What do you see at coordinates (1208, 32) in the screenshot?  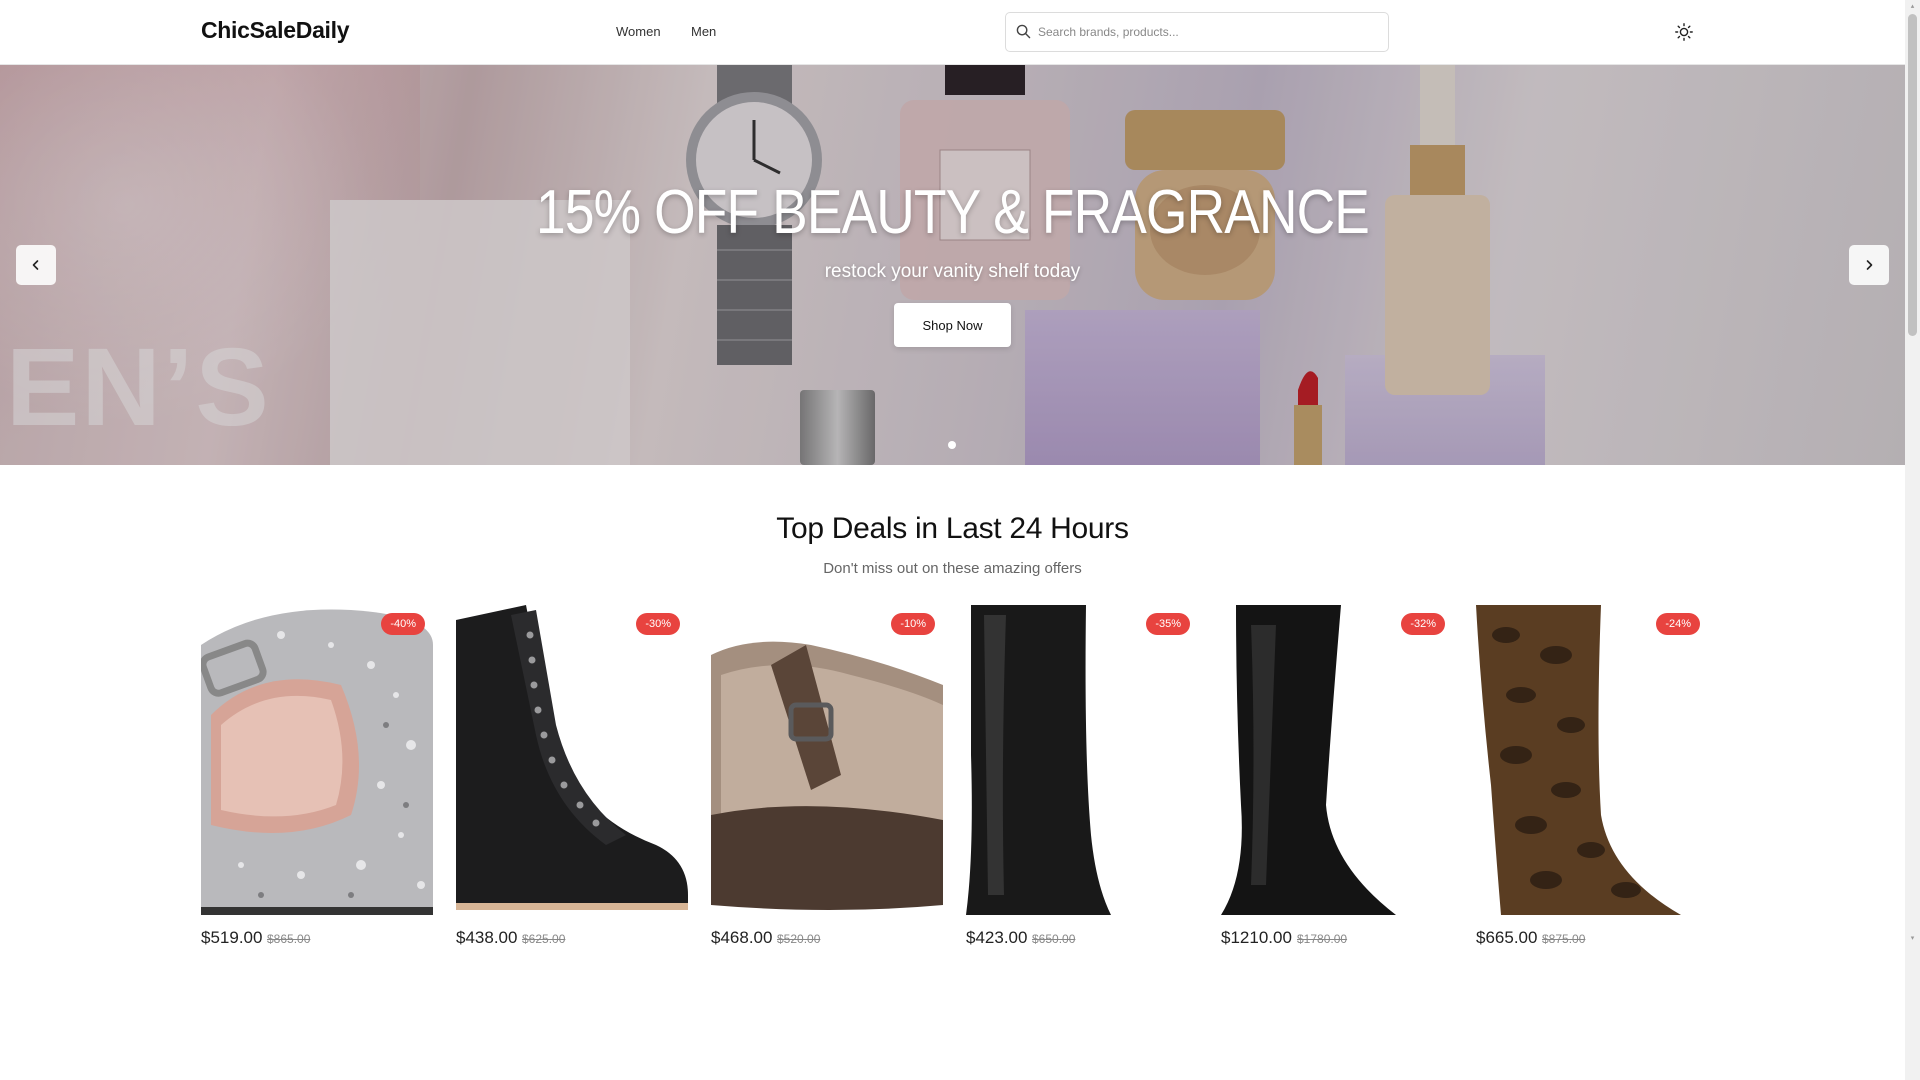 I see `search-input` at bounding box center [1208, 32].